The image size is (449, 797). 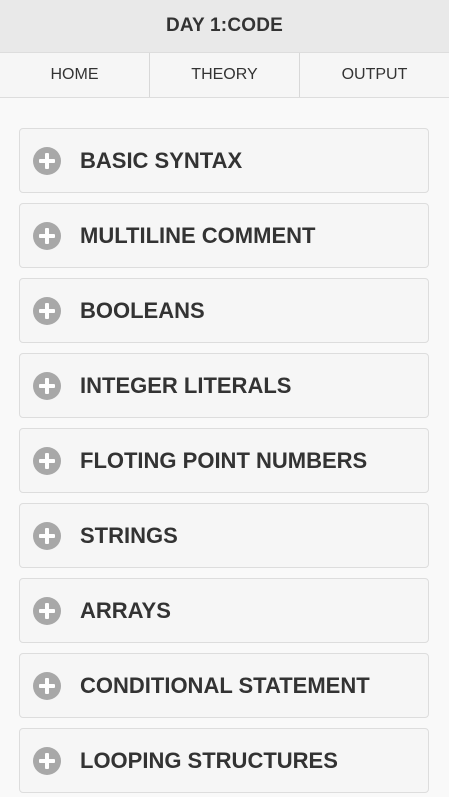 I want to click on collapsible-looping-structures: LOOPING STRUCTURES, so click(x=224, y=760).